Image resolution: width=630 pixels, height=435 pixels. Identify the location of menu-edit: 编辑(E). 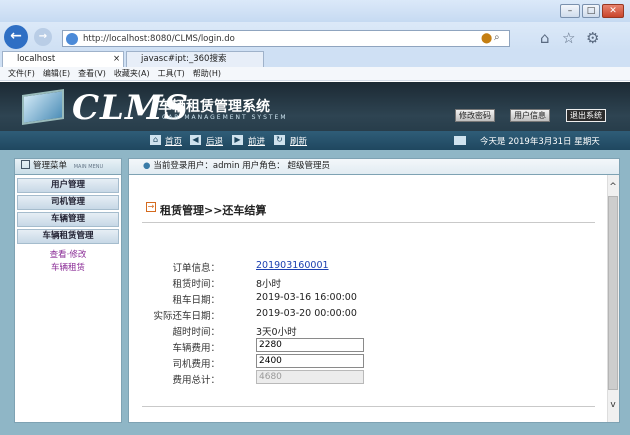
(56, 73).